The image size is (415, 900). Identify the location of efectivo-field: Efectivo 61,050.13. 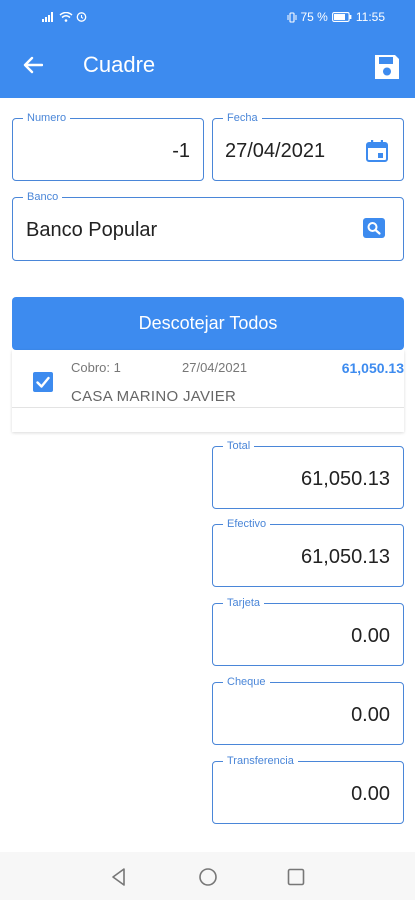
(308, 552).